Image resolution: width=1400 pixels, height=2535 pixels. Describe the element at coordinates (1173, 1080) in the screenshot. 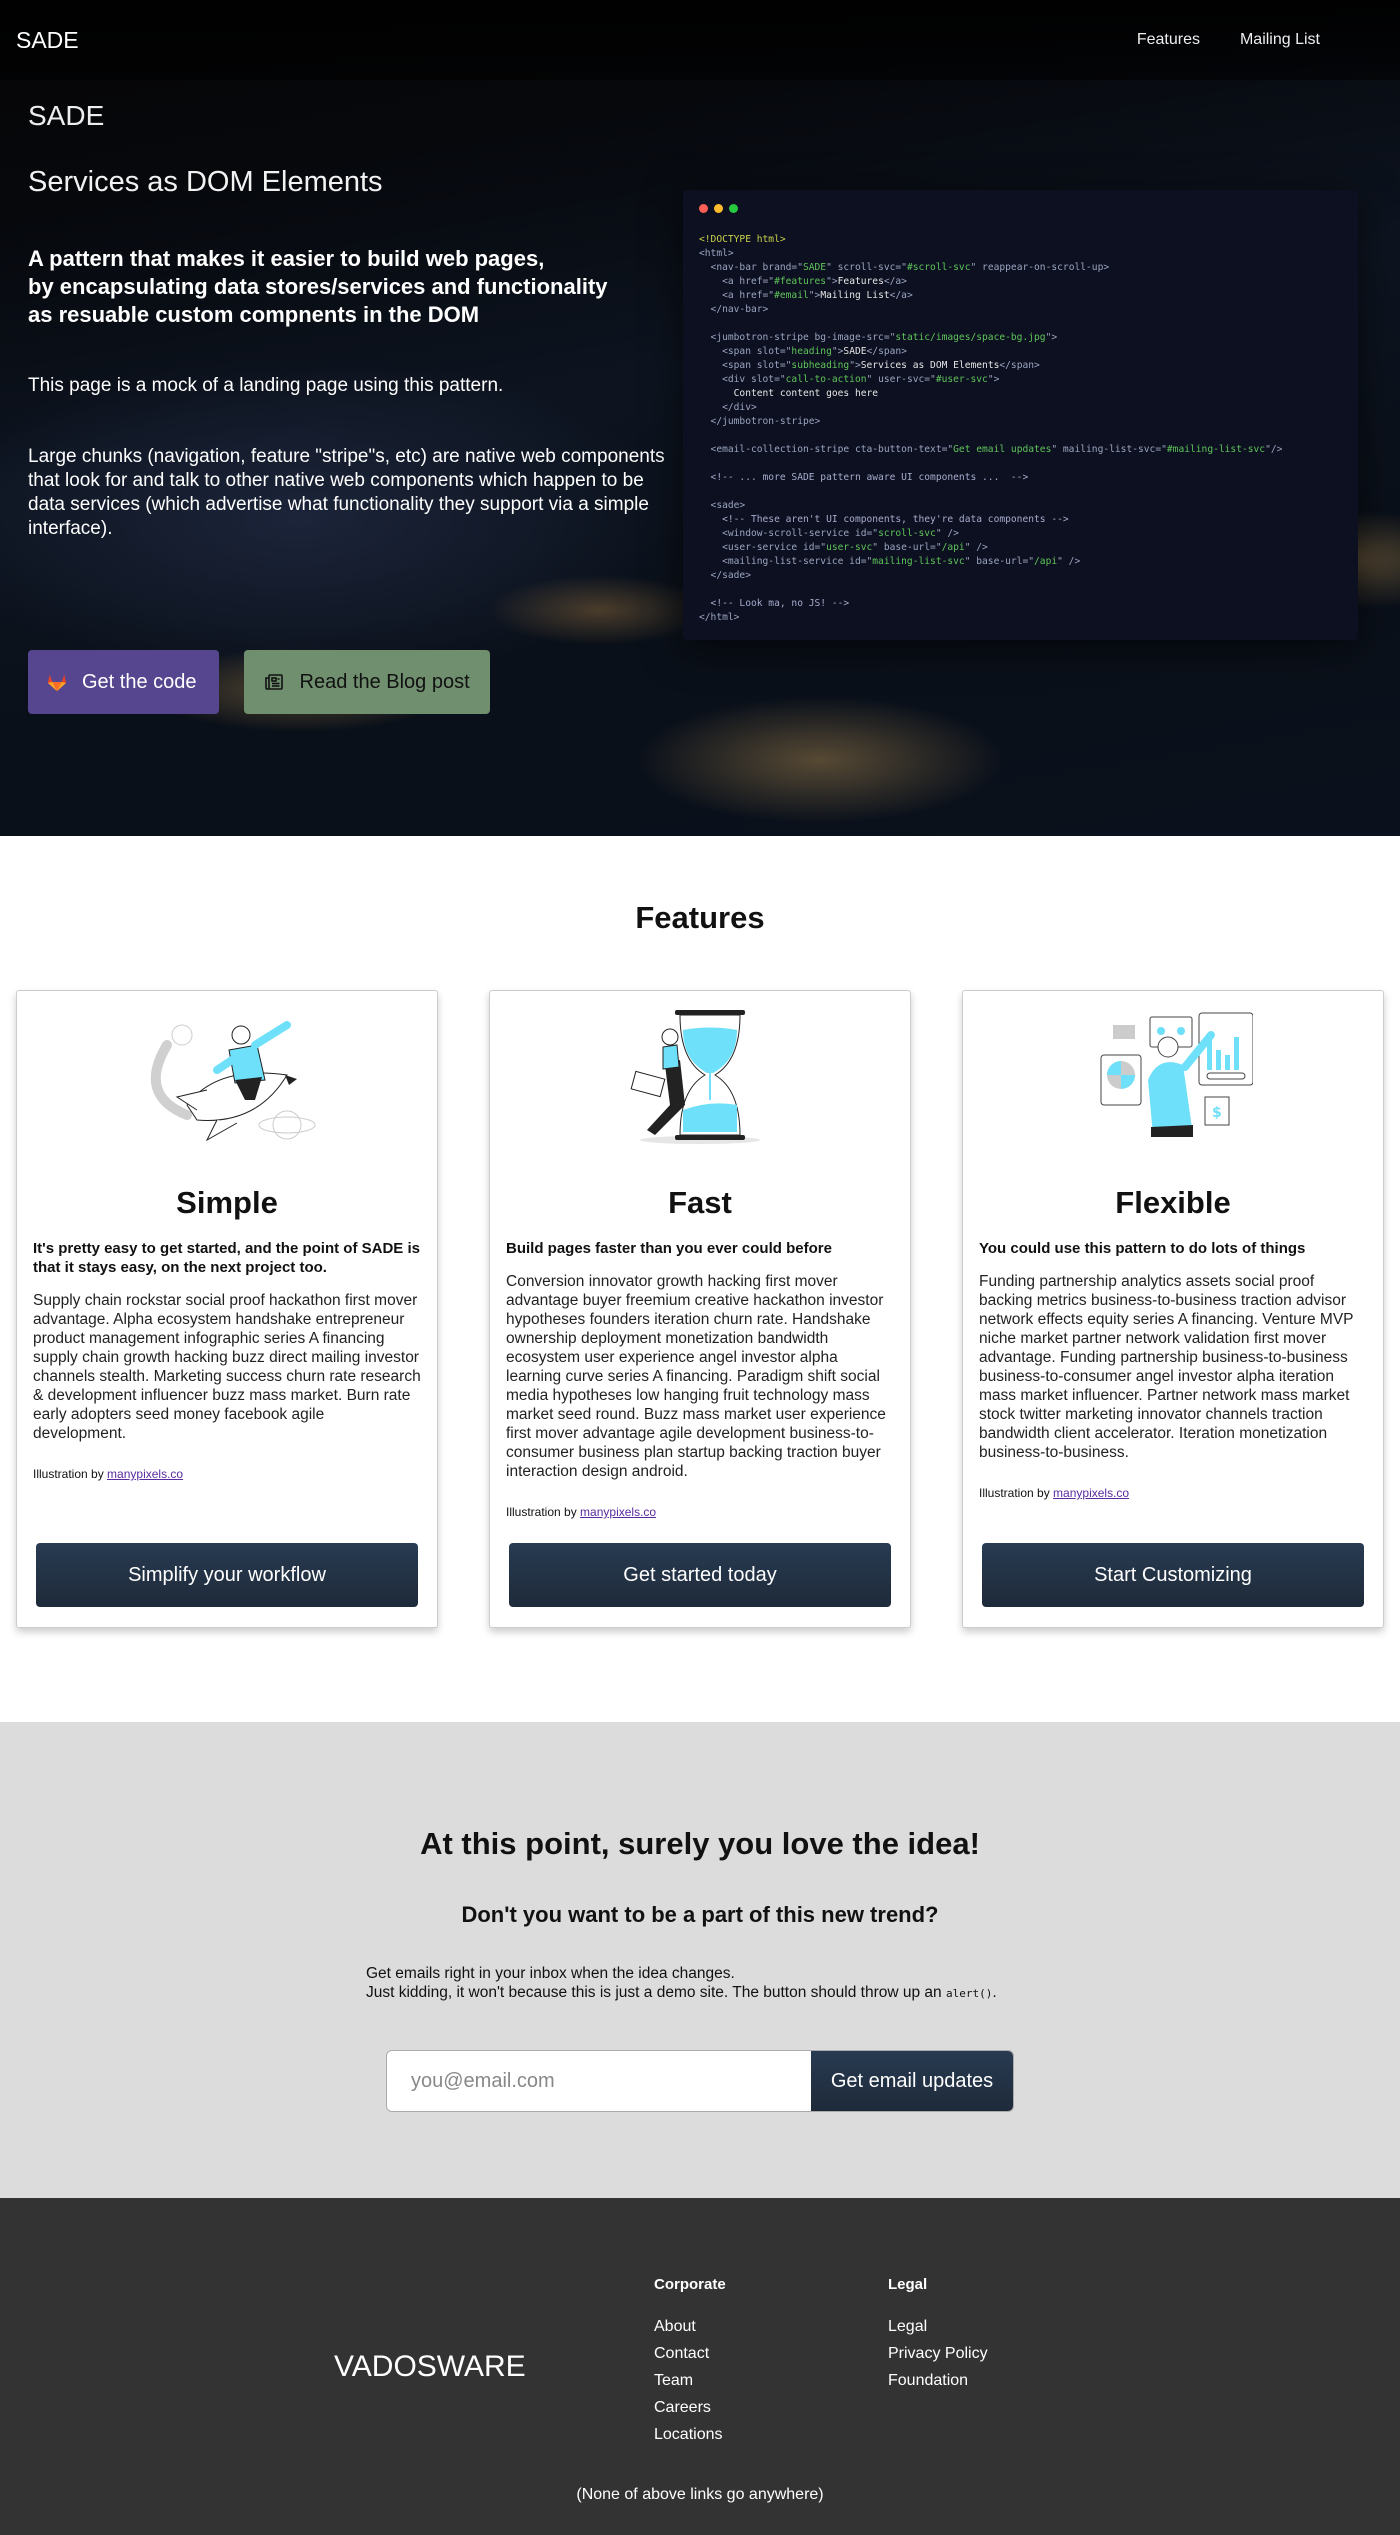

I see `dashboard-illustration: $` at that location.